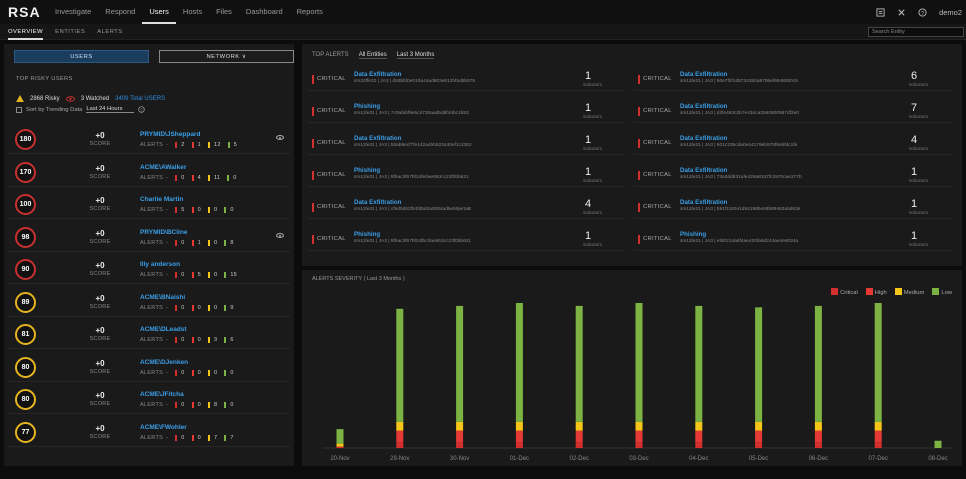  Describe the element at coordinates (109, 32) in the screenshot. I see `tab-alerts: ALERTS` at that location.